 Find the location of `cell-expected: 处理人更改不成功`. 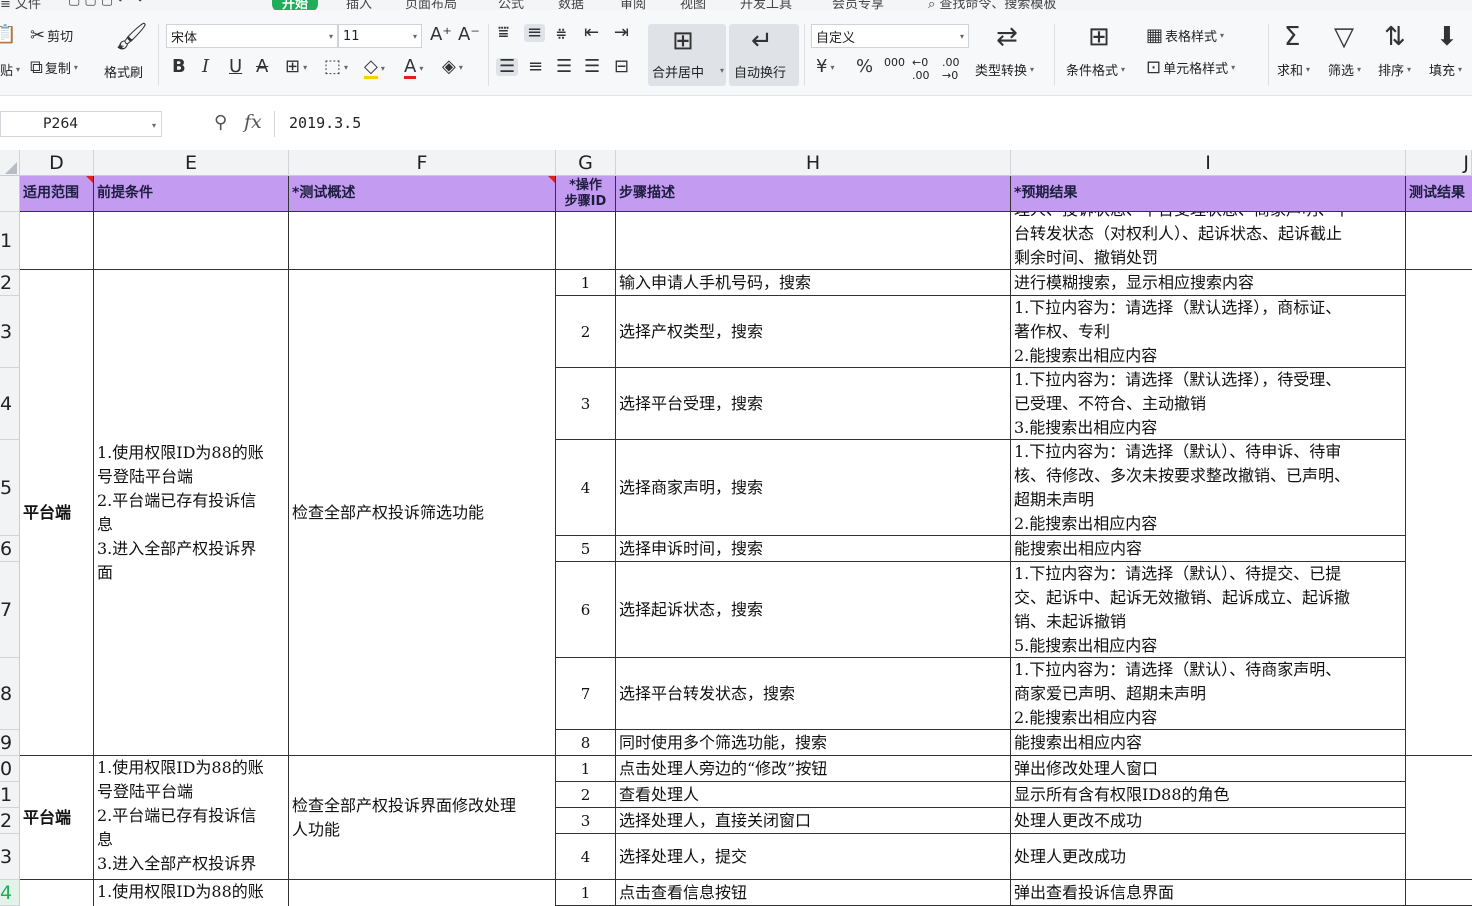

cell-expected: 处理人更改不成功 is located at coordinates (1208, 821).